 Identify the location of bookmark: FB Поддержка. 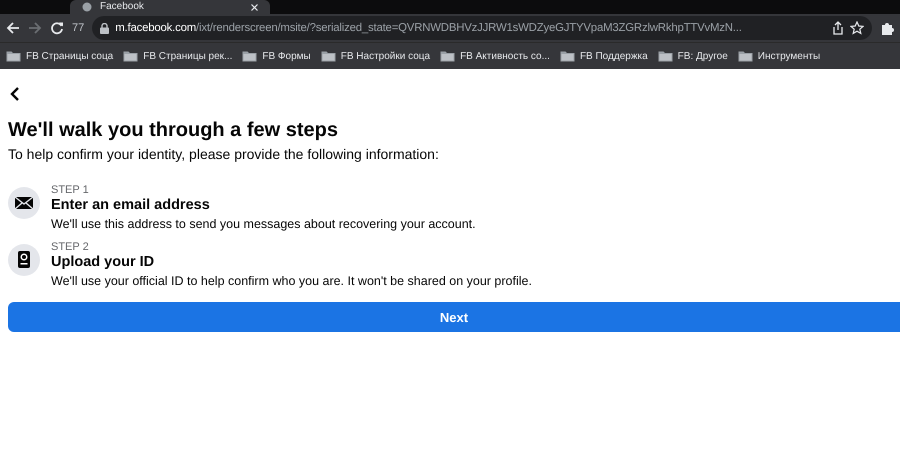
(604, 56).